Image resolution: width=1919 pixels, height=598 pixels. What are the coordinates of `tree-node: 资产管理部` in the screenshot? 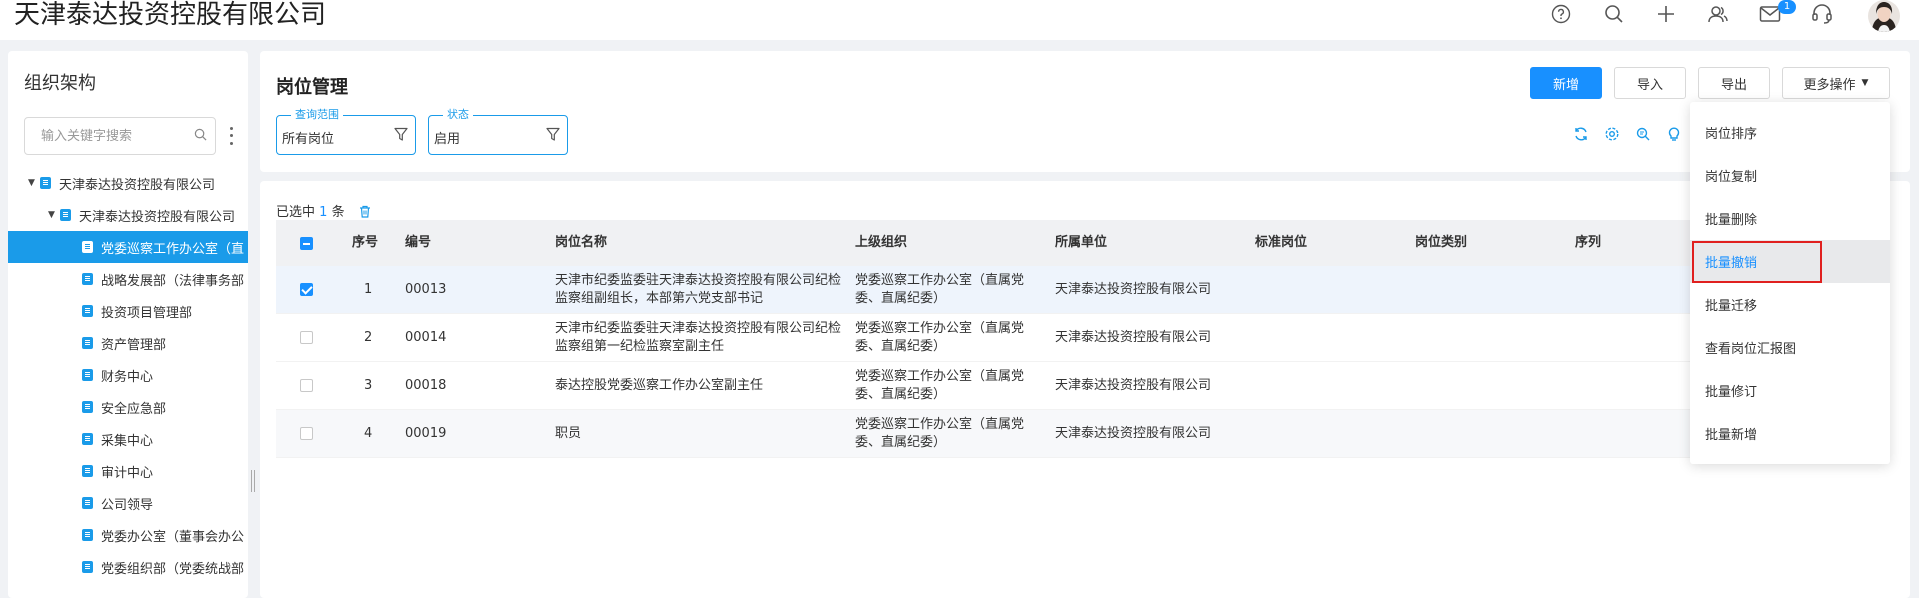 It's located at (128, 343).